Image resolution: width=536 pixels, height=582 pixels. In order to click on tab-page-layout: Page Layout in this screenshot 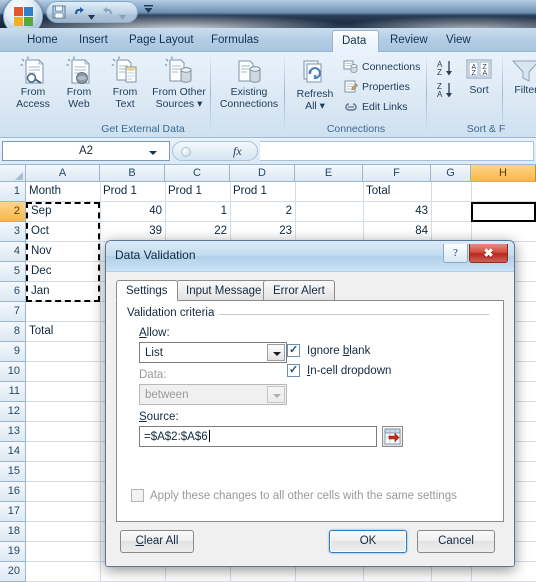, I will do `click(160, 41)`.